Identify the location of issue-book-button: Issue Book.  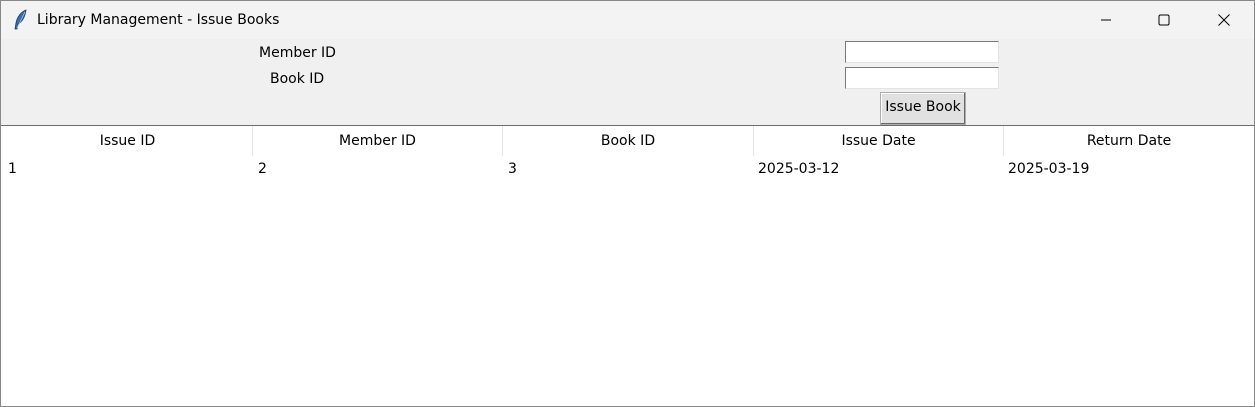
(923, 108).